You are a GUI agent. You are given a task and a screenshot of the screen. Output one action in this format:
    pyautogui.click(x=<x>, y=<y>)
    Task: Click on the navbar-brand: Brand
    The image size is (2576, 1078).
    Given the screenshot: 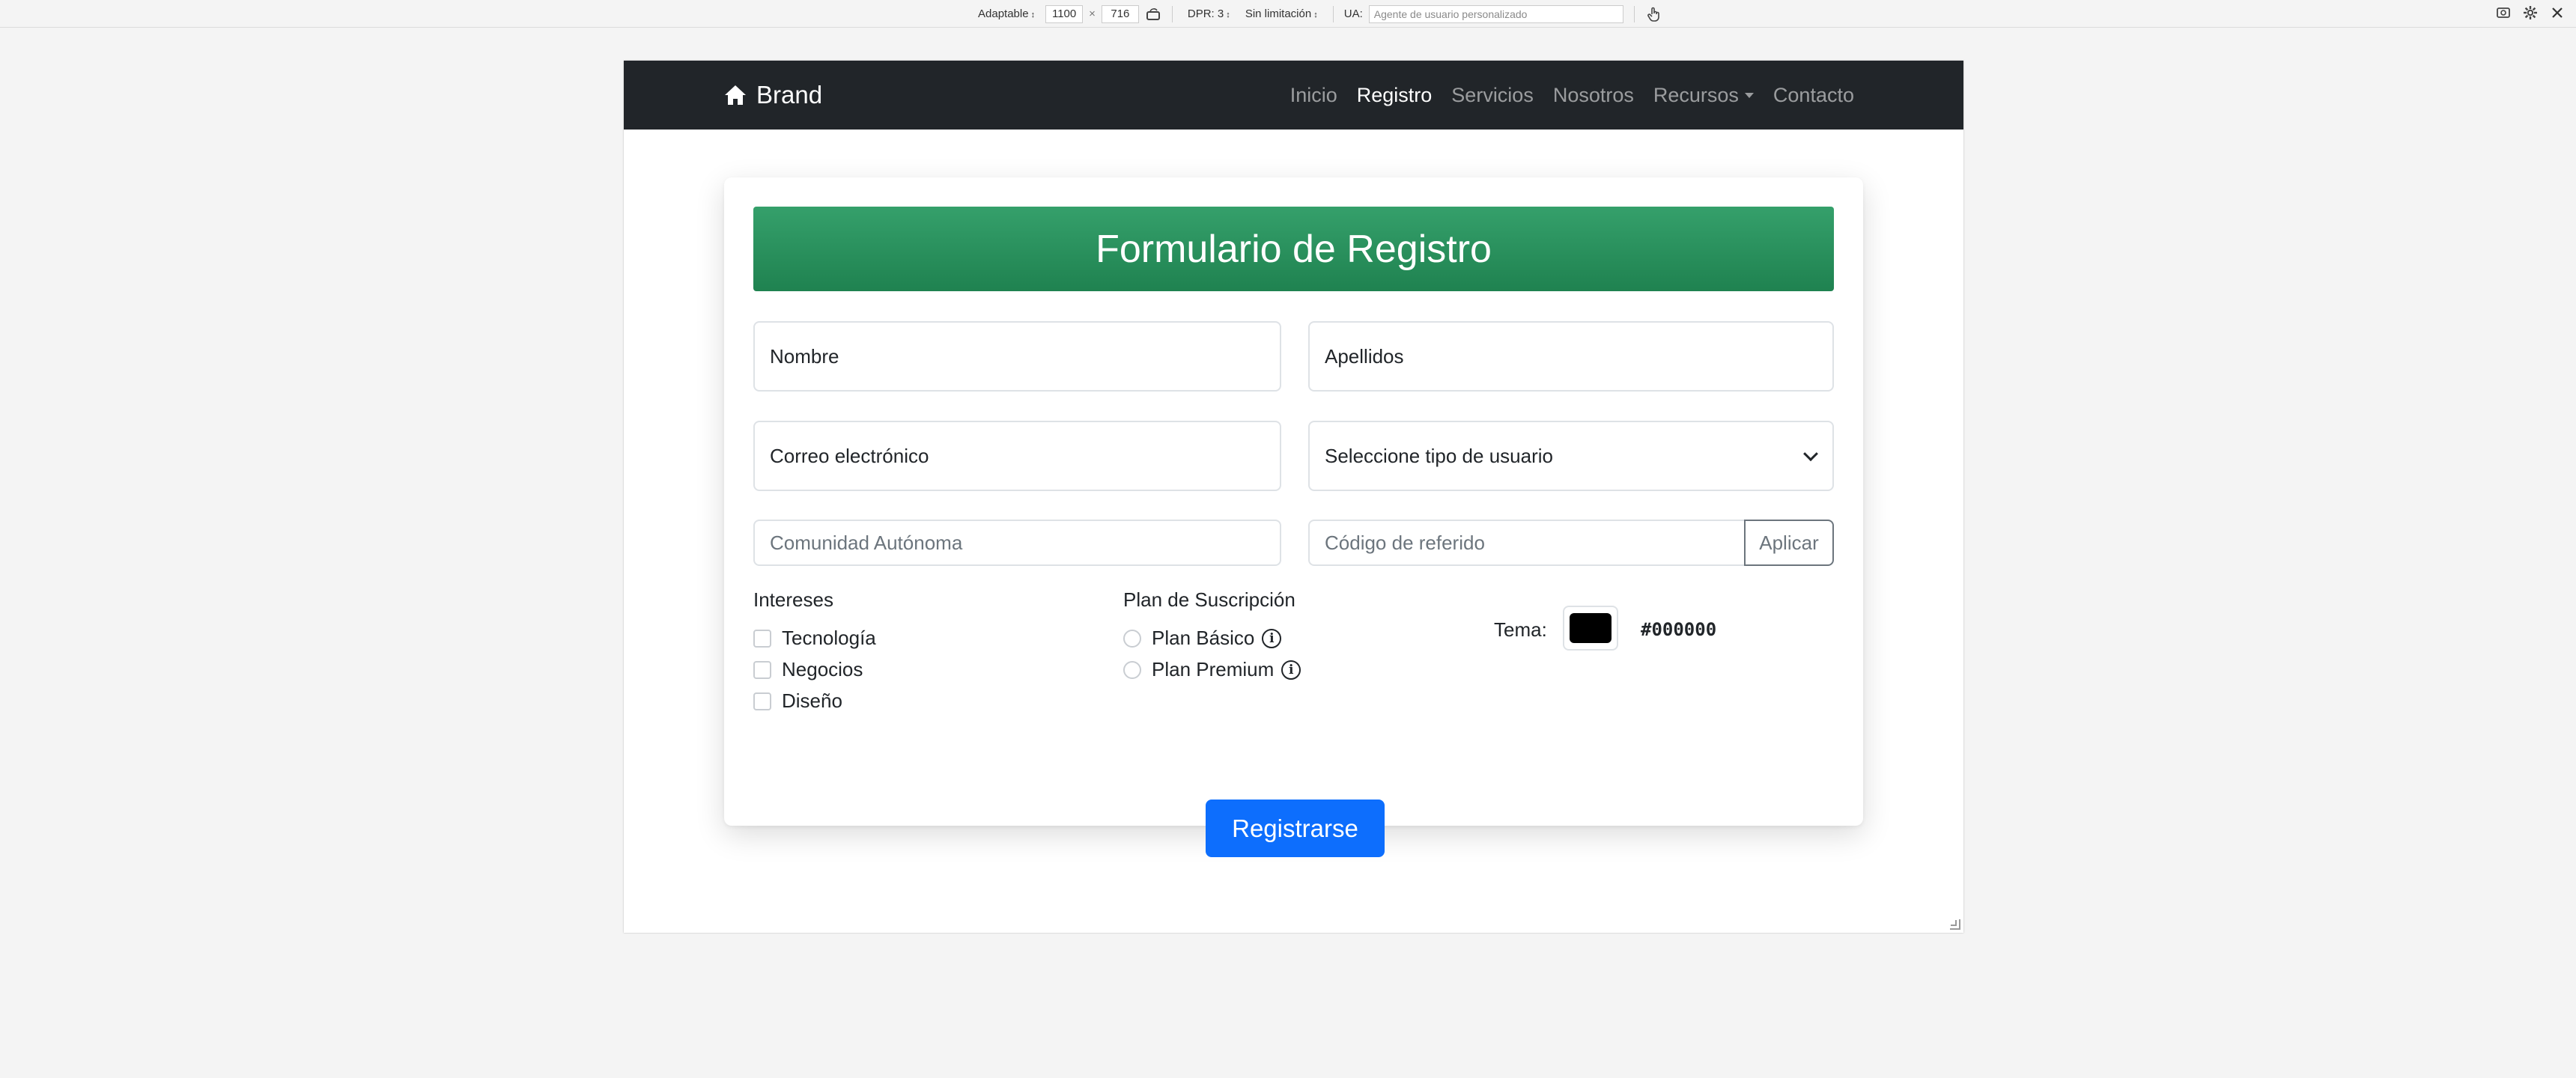 What is the action you would take?
    pyautogui.click(x=772, y=95)
    